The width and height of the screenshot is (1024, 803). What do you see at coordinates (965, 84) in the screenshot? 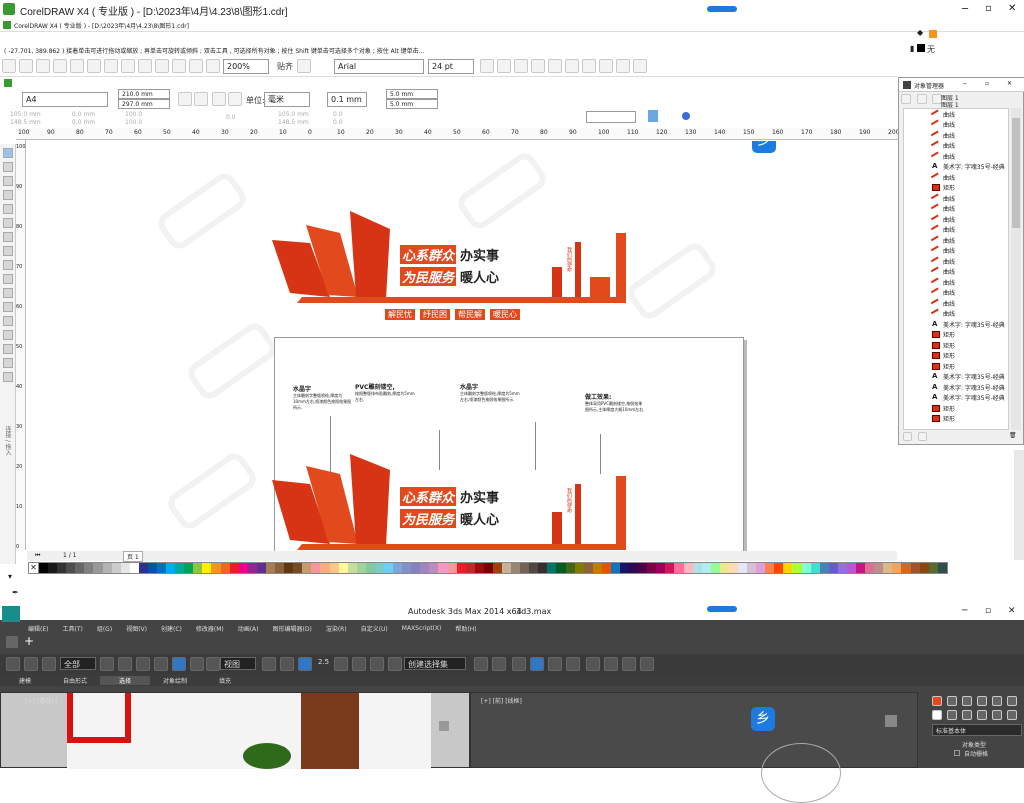
I see `docker-minimize-icon: ─` at bounding box center [965, 84].